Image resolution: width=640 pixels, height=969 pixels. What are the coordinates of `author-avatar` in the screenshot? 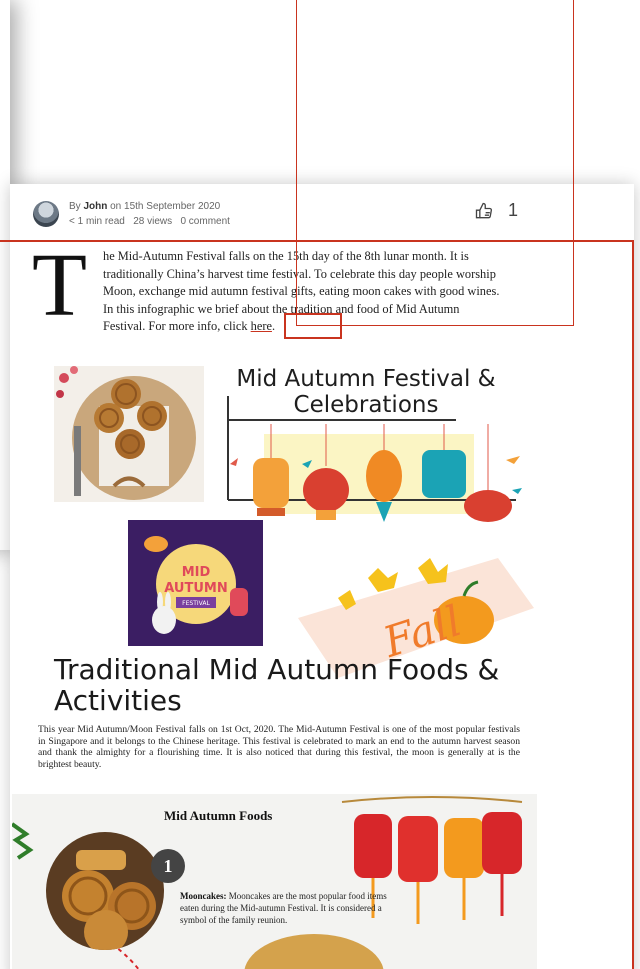 It's located at (46, 214).